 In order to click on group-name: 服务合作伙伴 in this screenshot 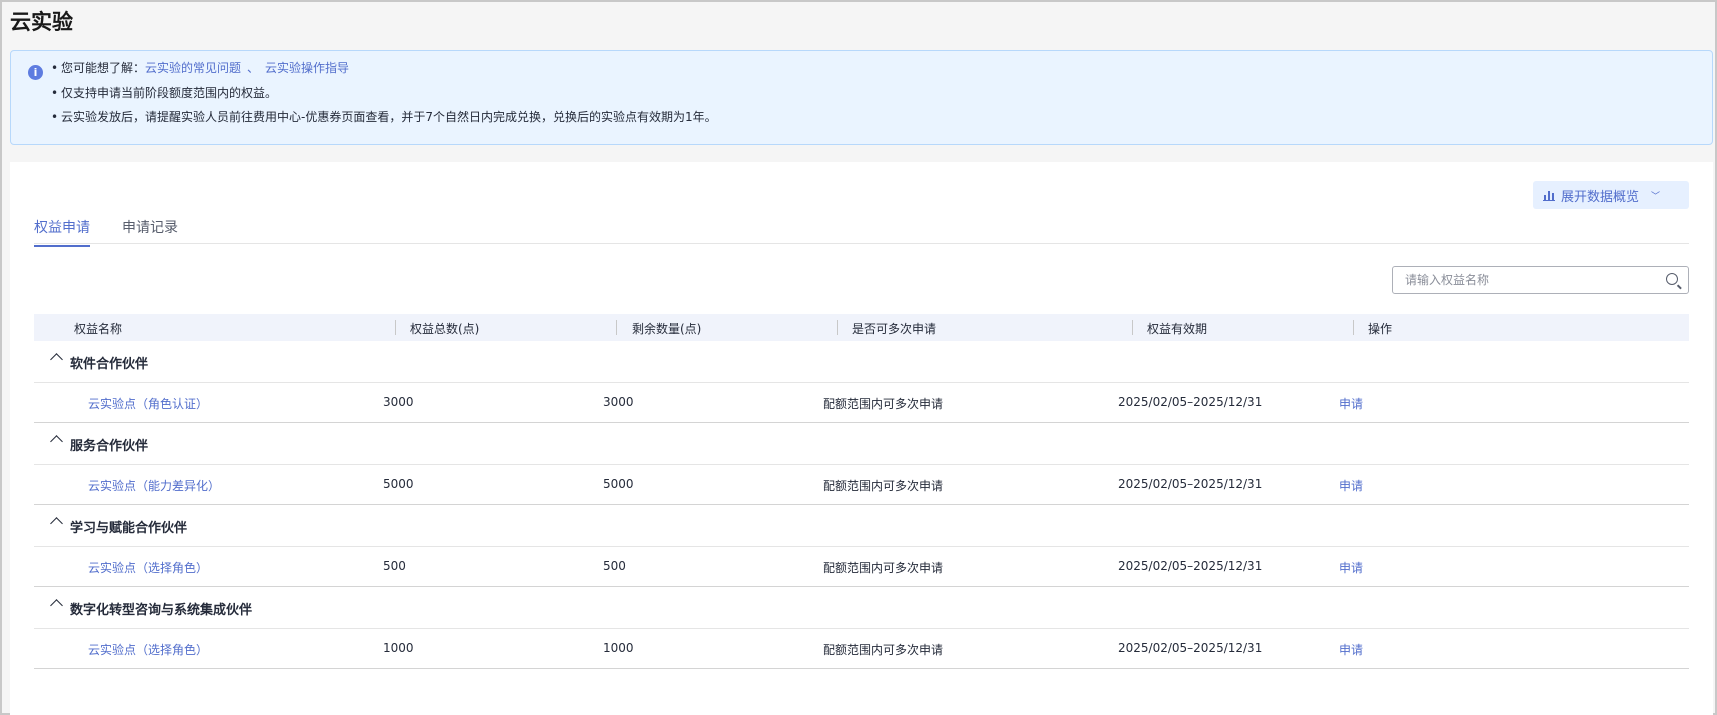, I will do `click(109, 446)`.